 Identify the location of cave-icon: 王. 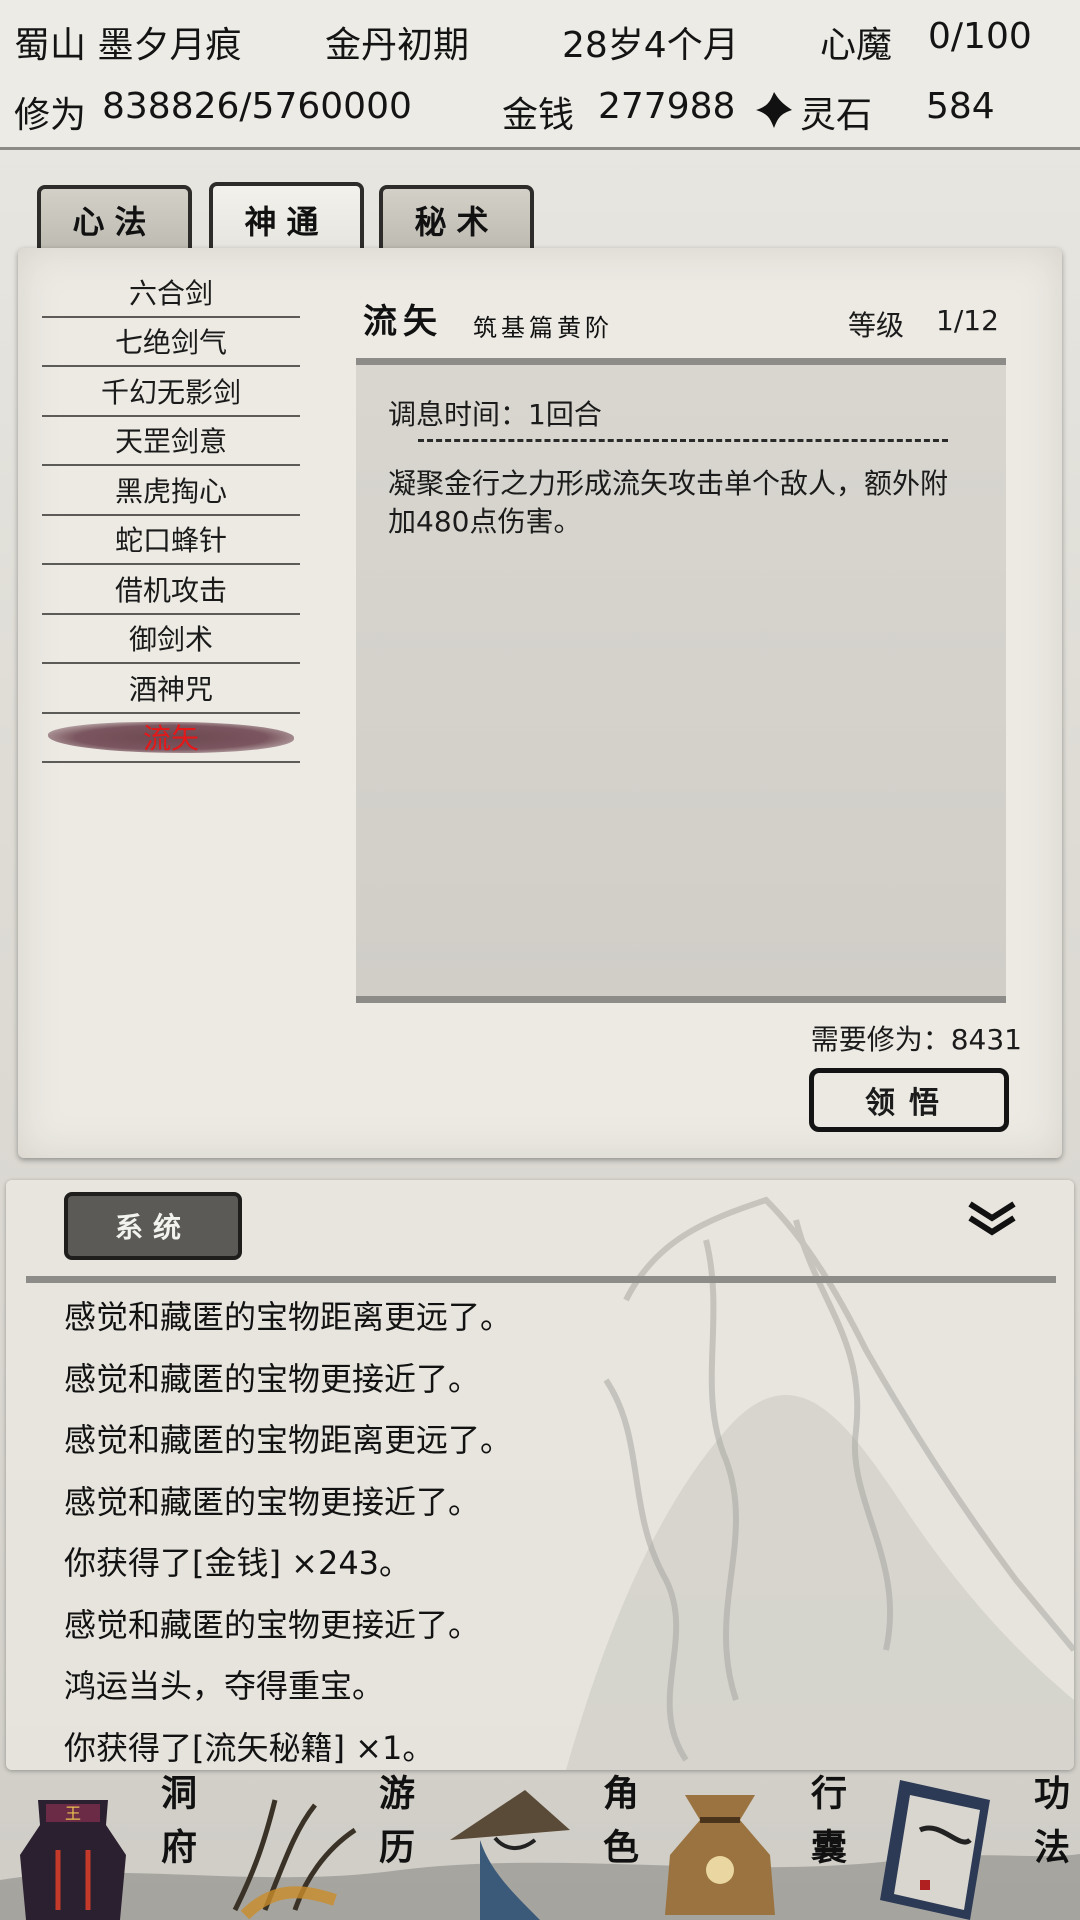
(73, 1860).